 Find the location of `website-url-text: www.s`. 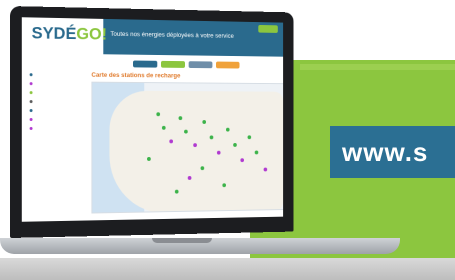

website-url-text: www.s is located at coordinates (385, 151).